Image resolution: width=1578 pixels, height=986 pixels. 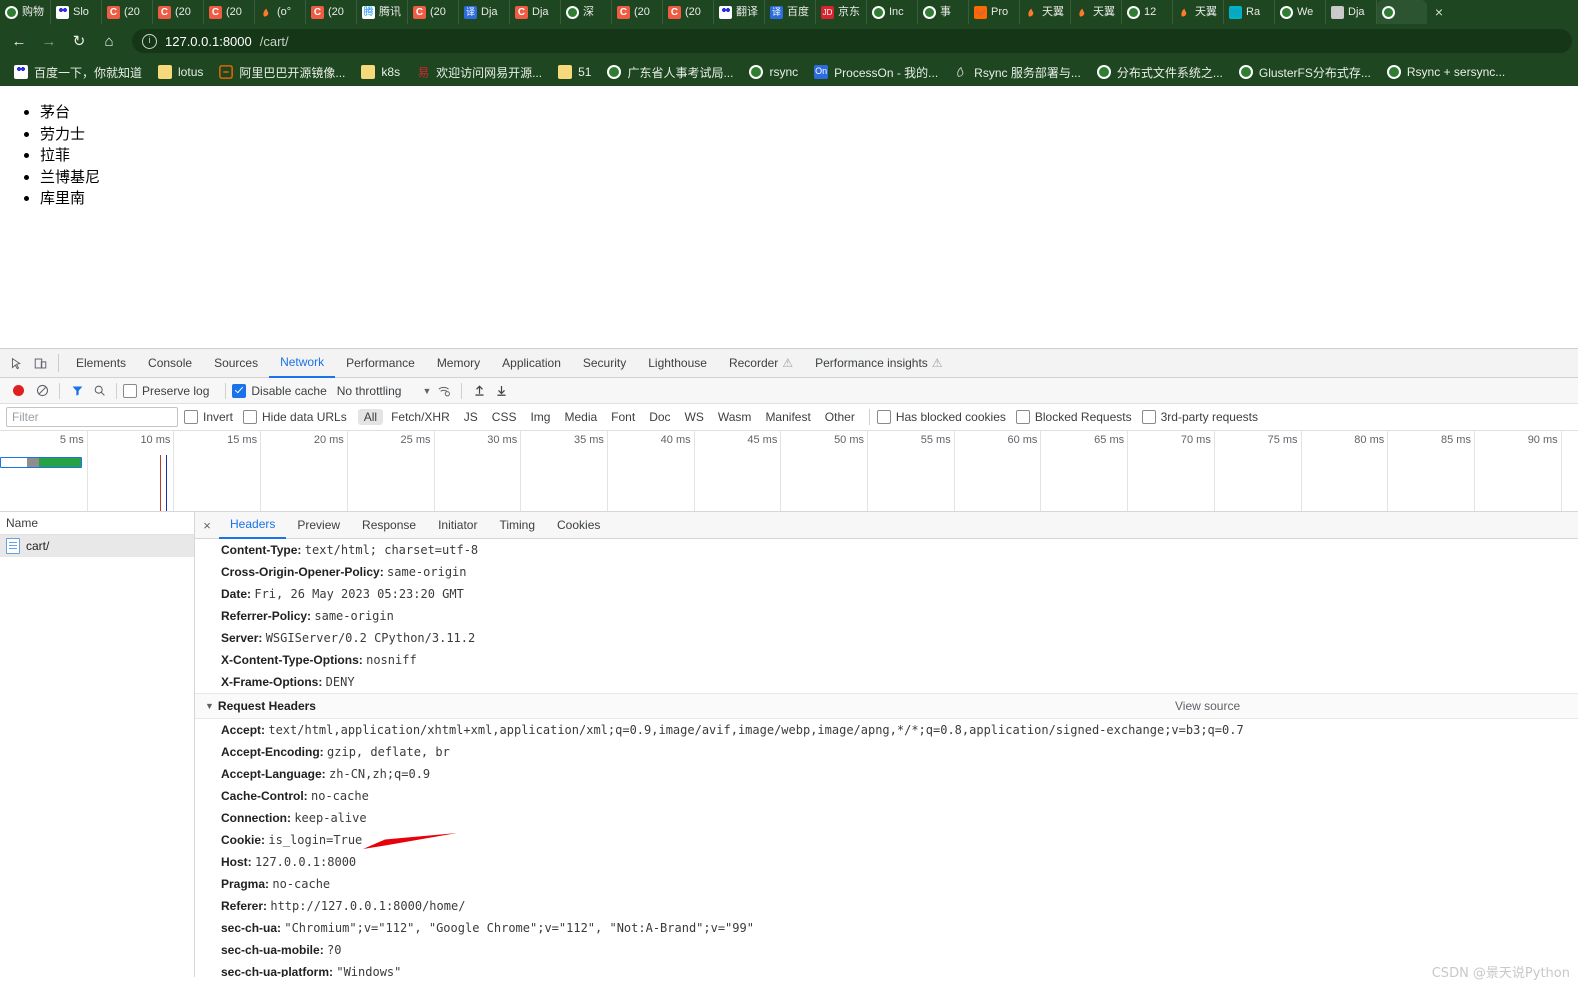 I want to click on browser-tab: 事, so click(x=943, y=12).